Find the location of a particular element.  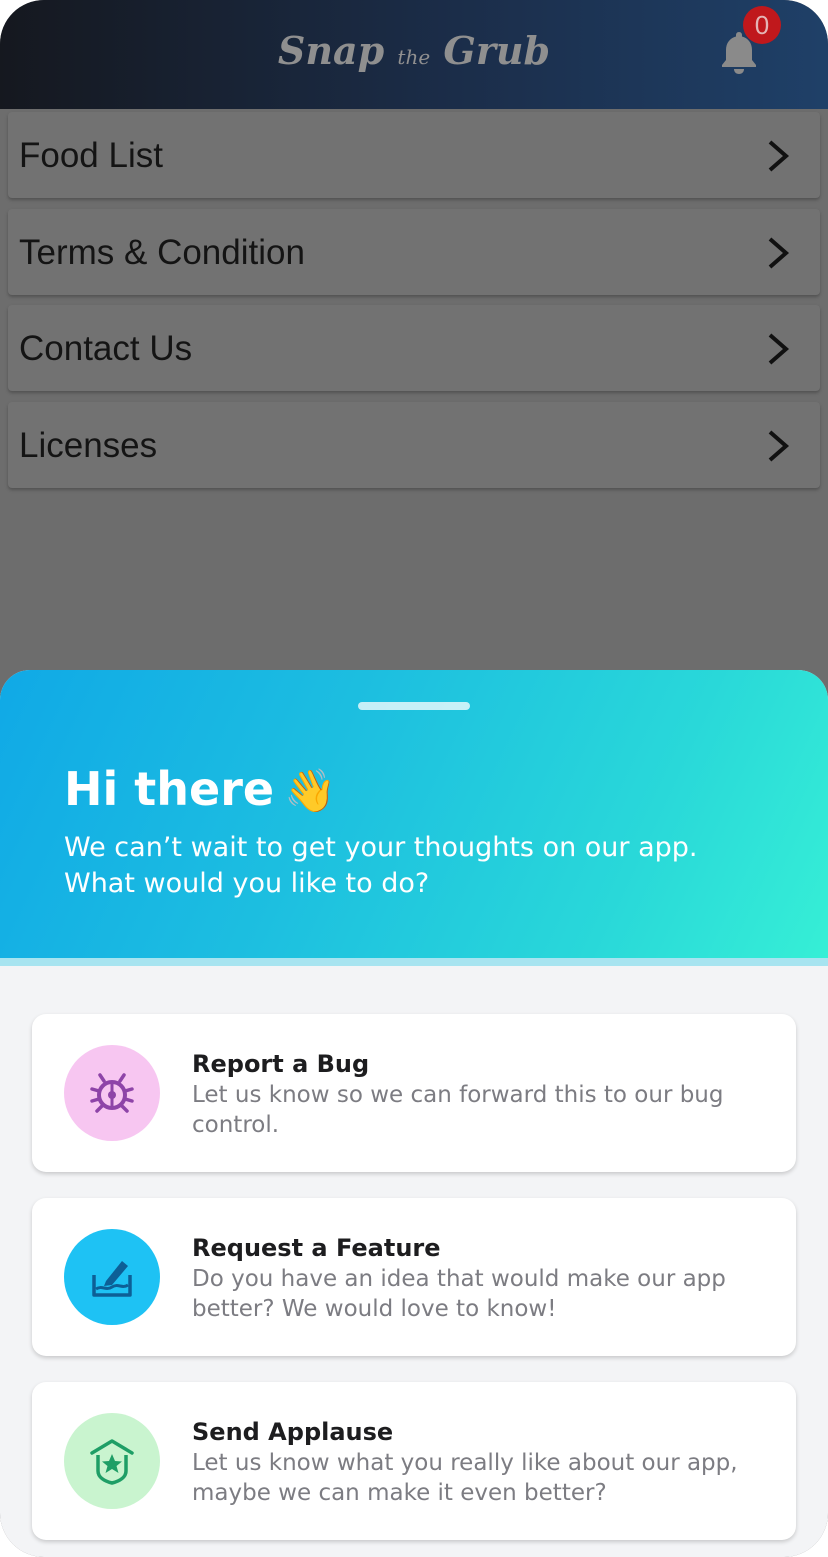

app-logo: Snap the Grub is located at coordinates (414, 50).